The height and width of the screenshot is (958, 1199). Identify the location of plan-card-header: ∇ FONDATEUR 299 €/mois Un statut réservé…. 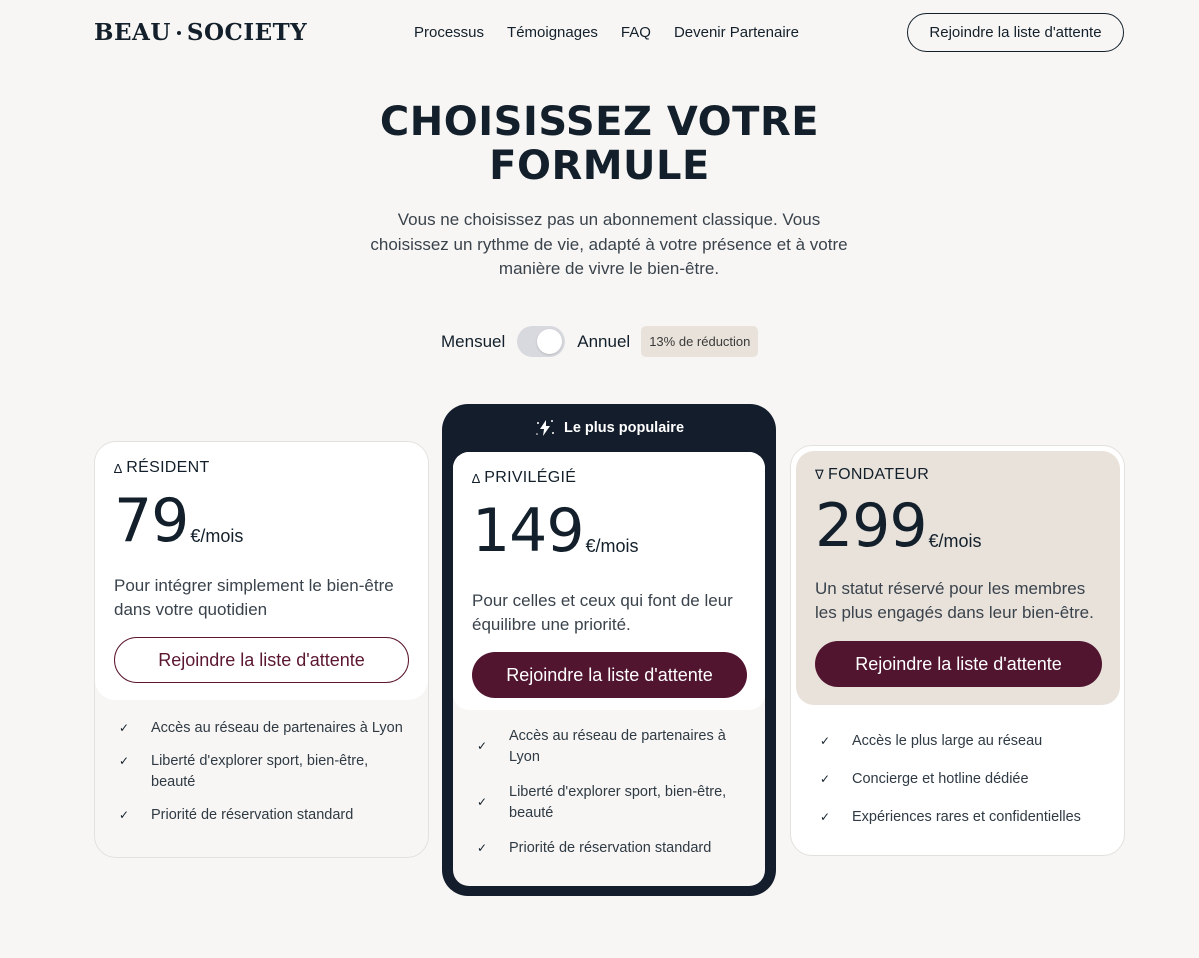
(958, 578).